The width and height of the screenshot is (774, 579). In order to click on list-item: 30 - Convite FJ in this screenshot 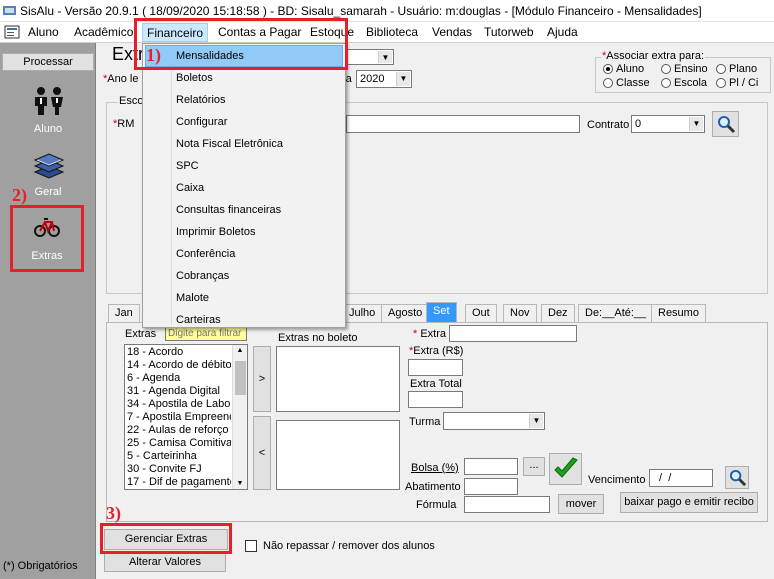, I will do `click(179, 469)`.